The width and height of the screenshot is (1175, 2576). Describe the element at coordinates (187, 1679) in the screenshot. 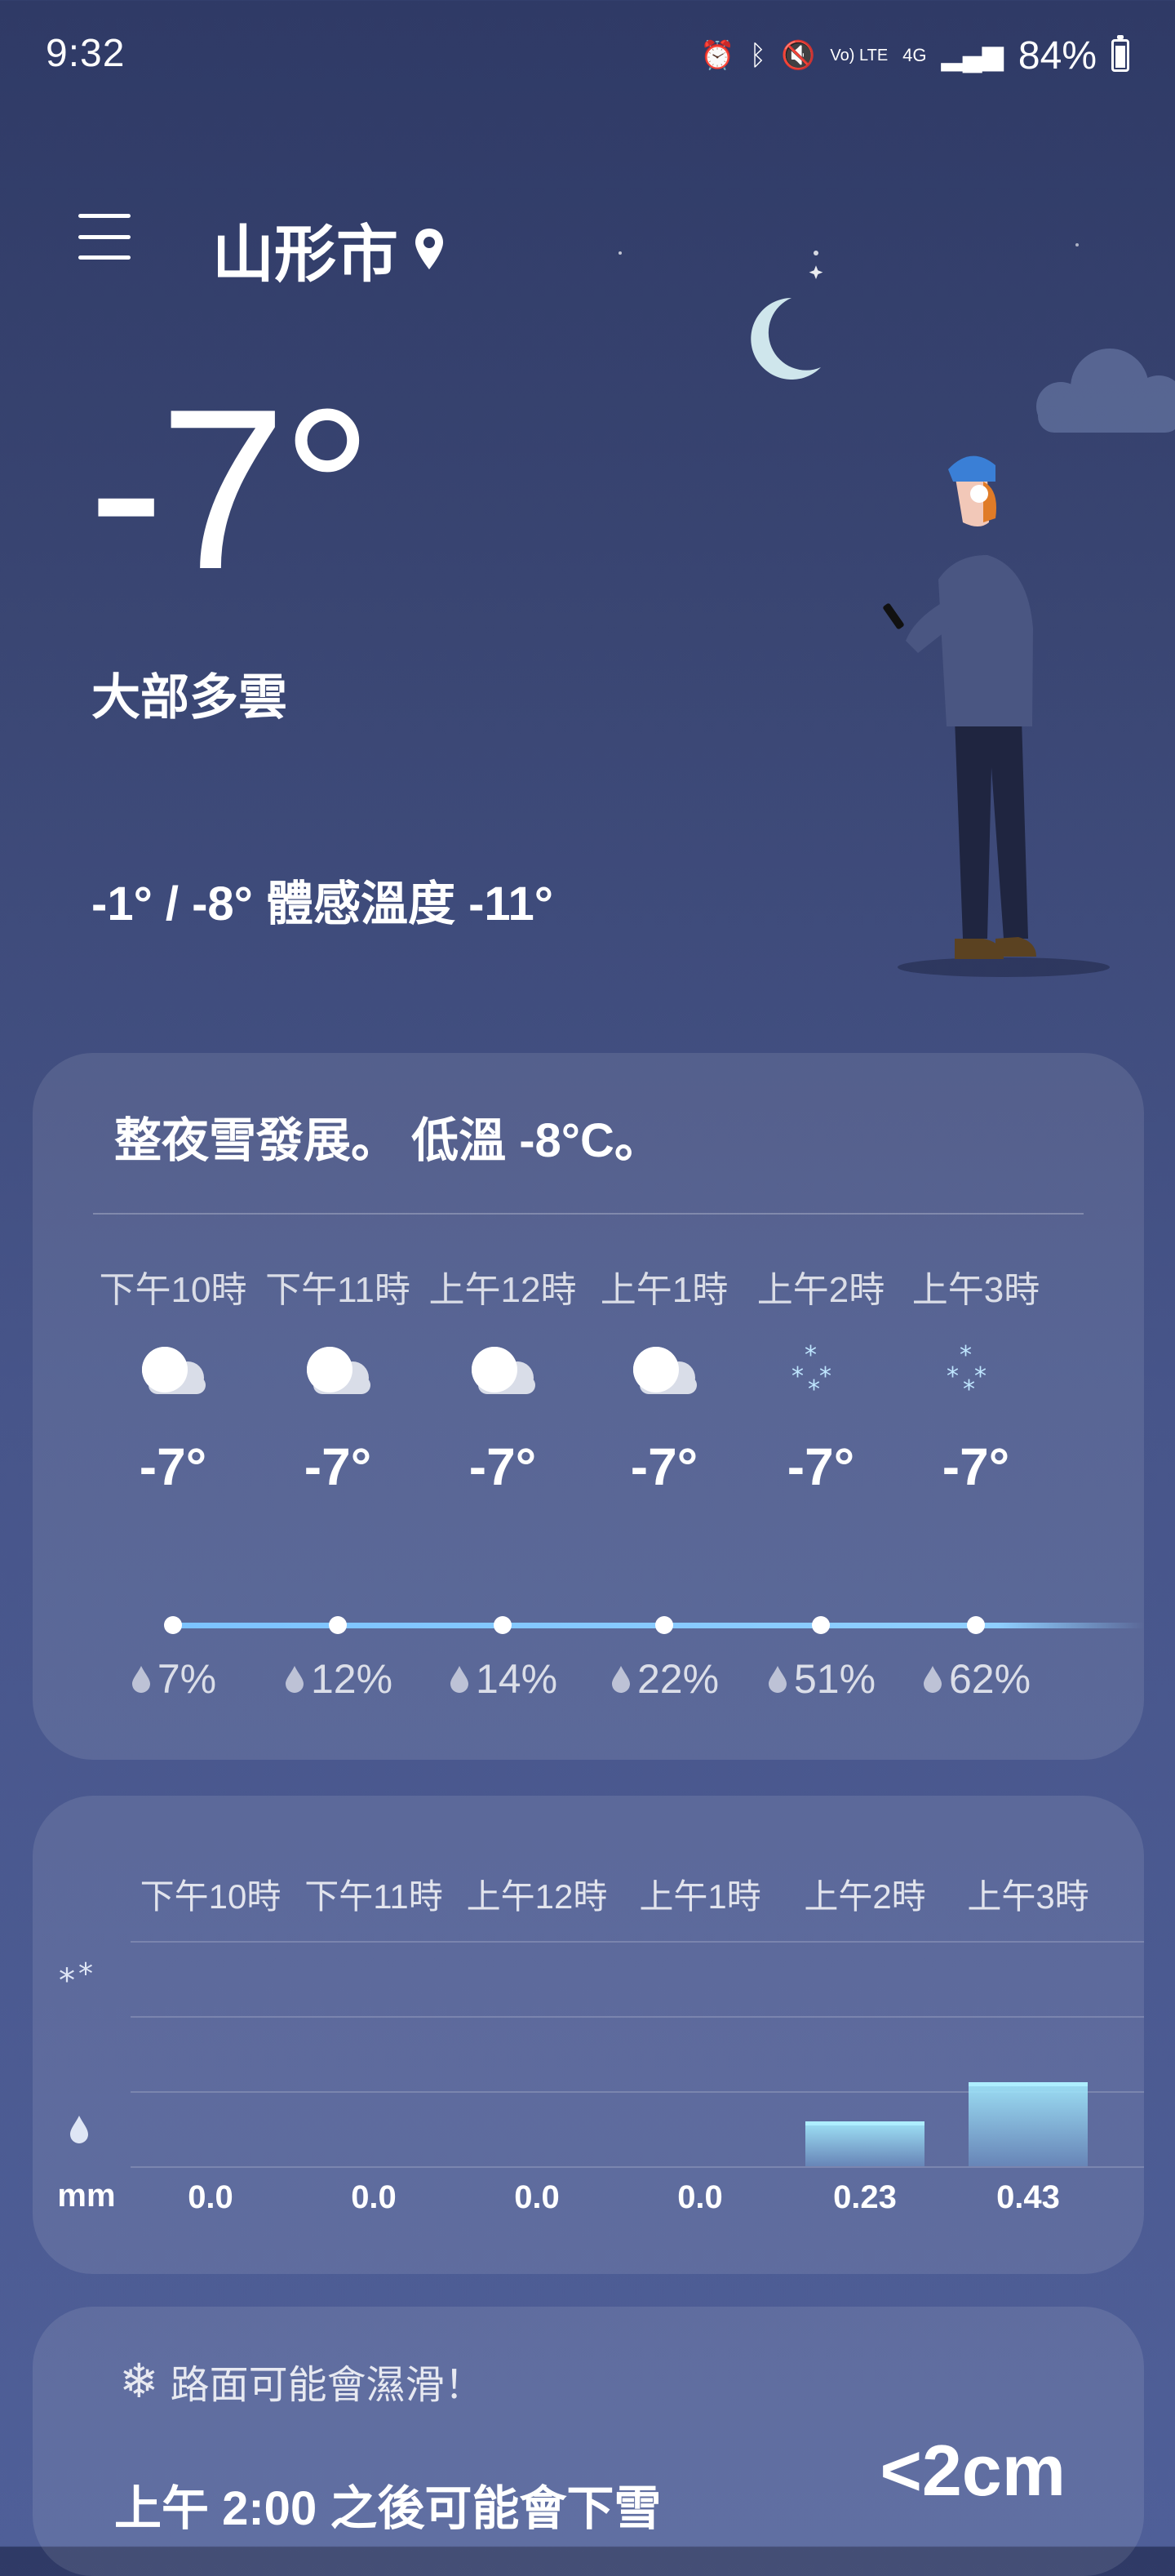

I see `precip-chance-value: 7%` at that location.